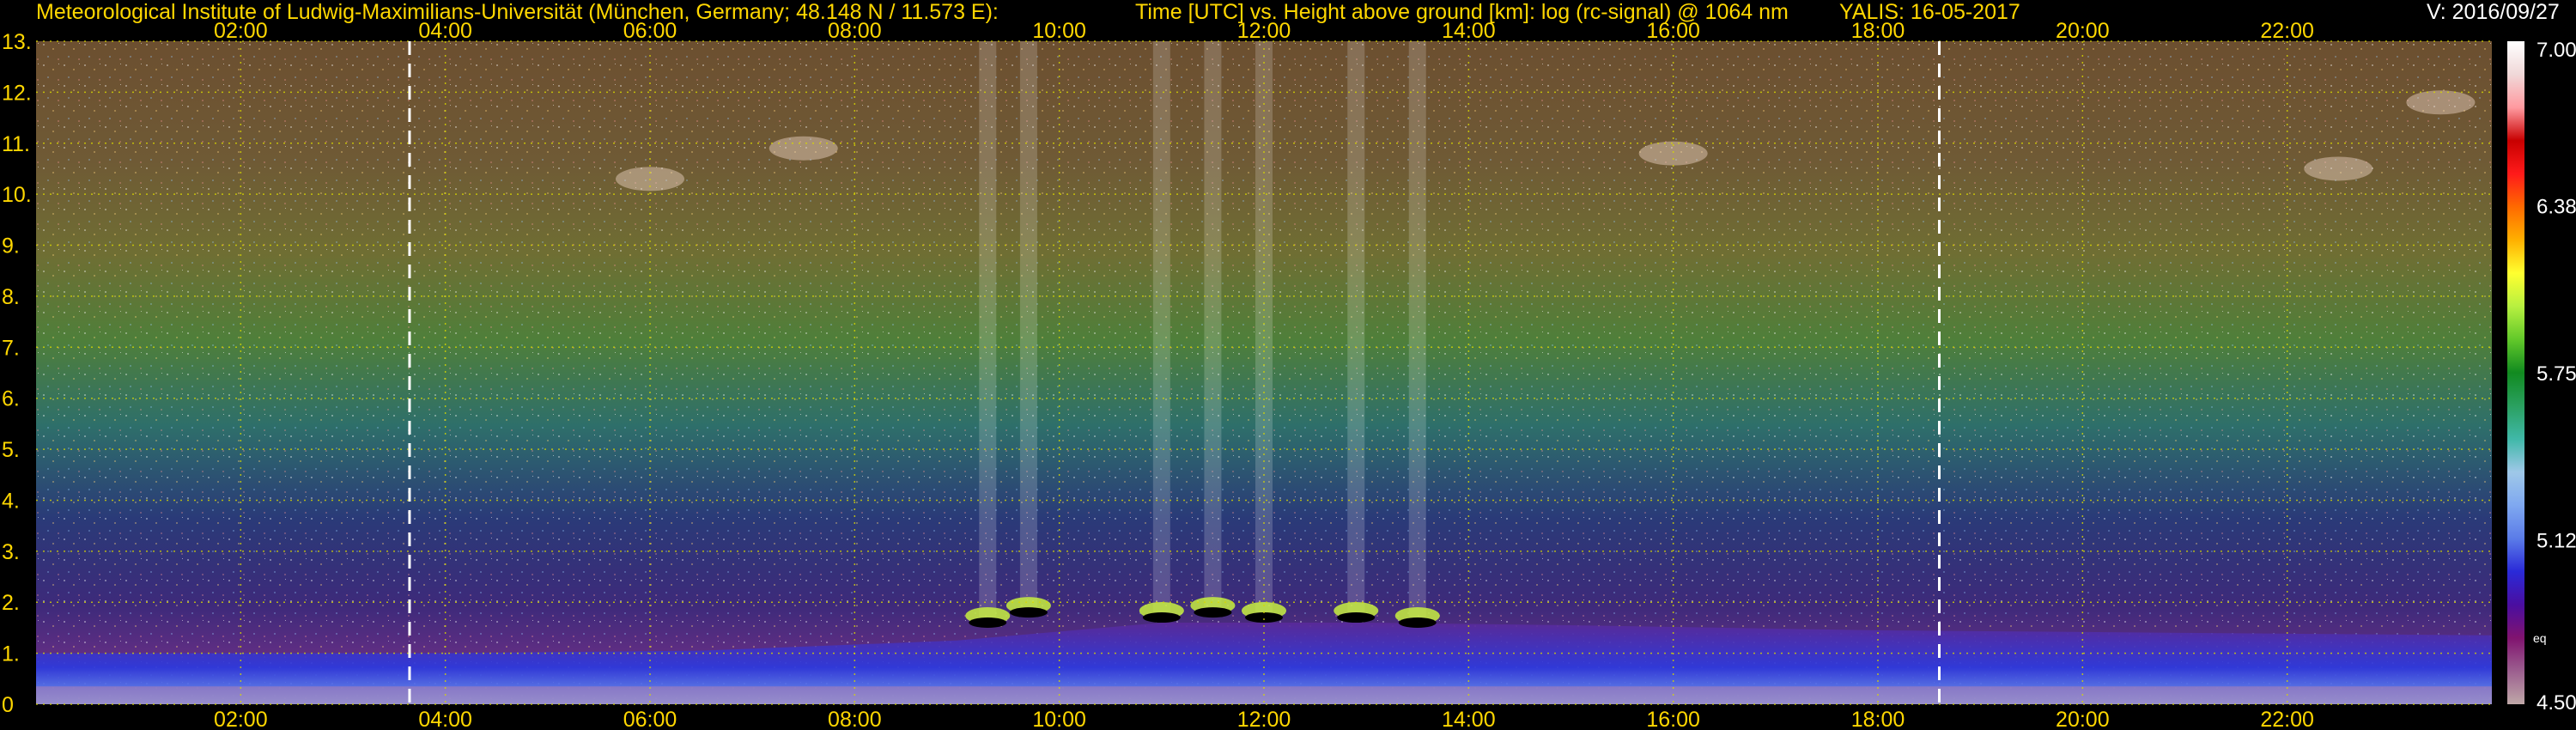 This screenshot has height=730, width=2576. Describe the element at coordinates (1264, 719) in the screenshot. I see `x-tick-label-bottom: 12:00` at that location.